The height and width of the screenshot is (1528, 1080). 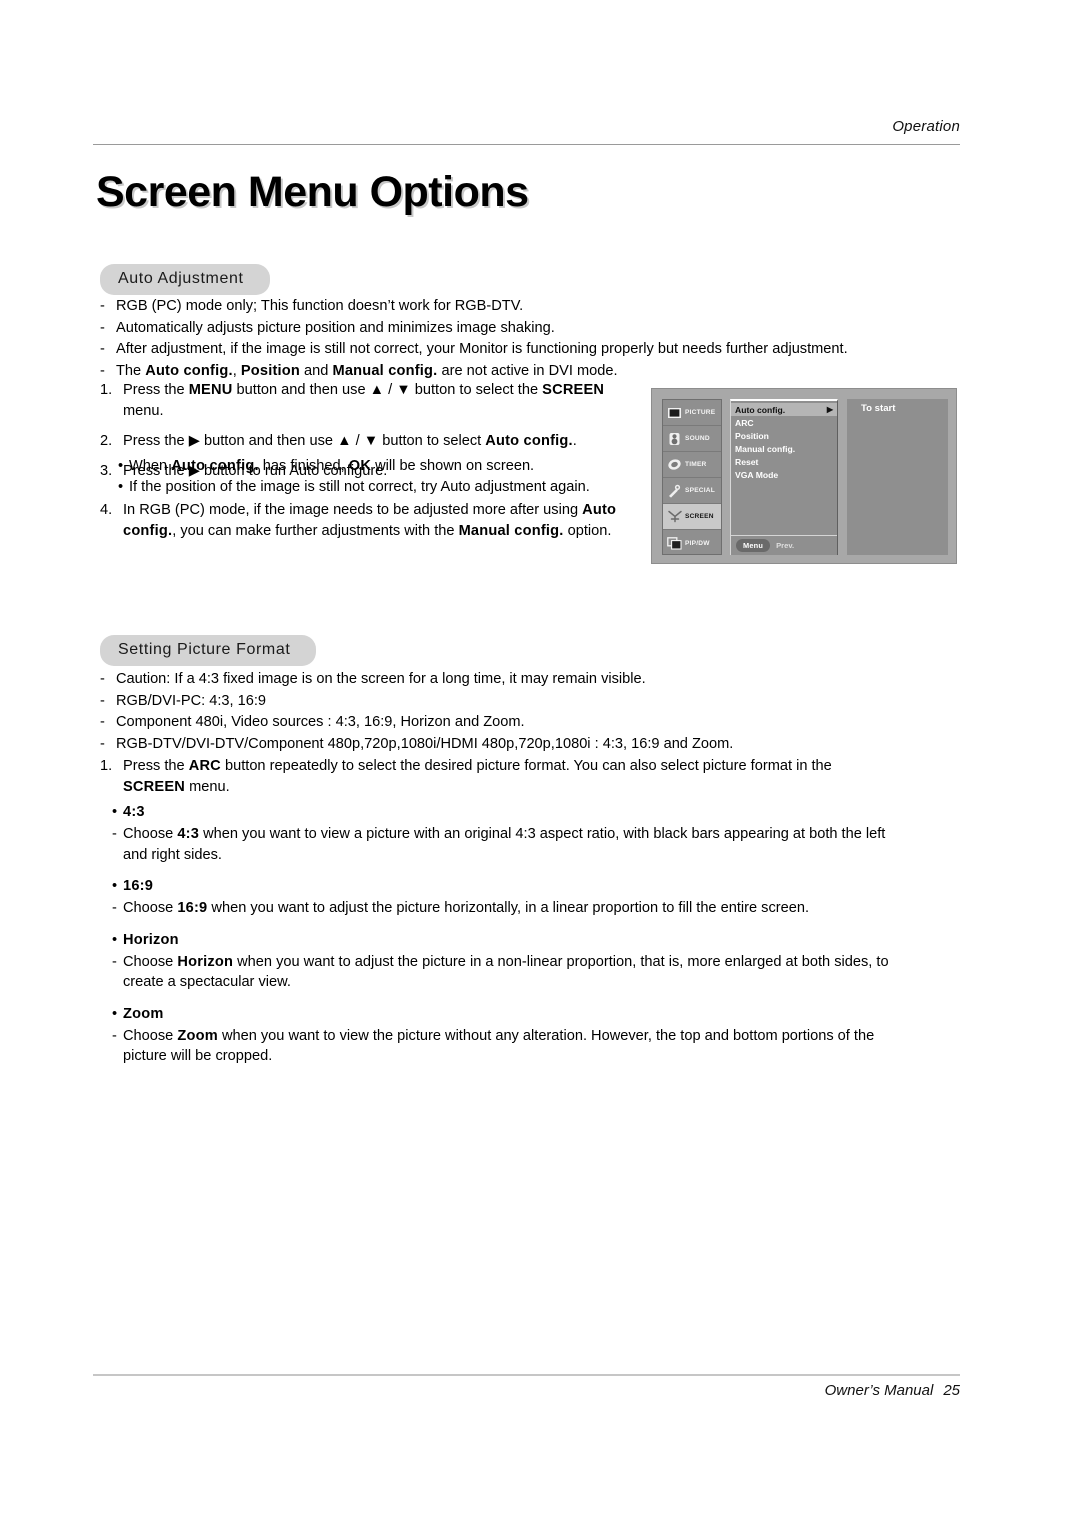 I want to click on osd-menu-item-label: ARC, so click(x=744, y=422).